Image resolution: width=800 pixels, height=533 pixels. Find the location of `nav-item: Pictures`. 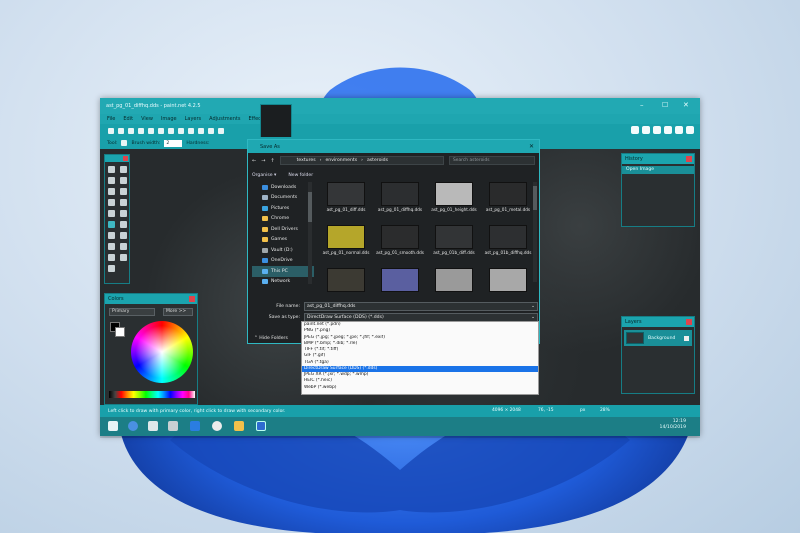

nav-item: Pictures is located at coordinates (283, 208).